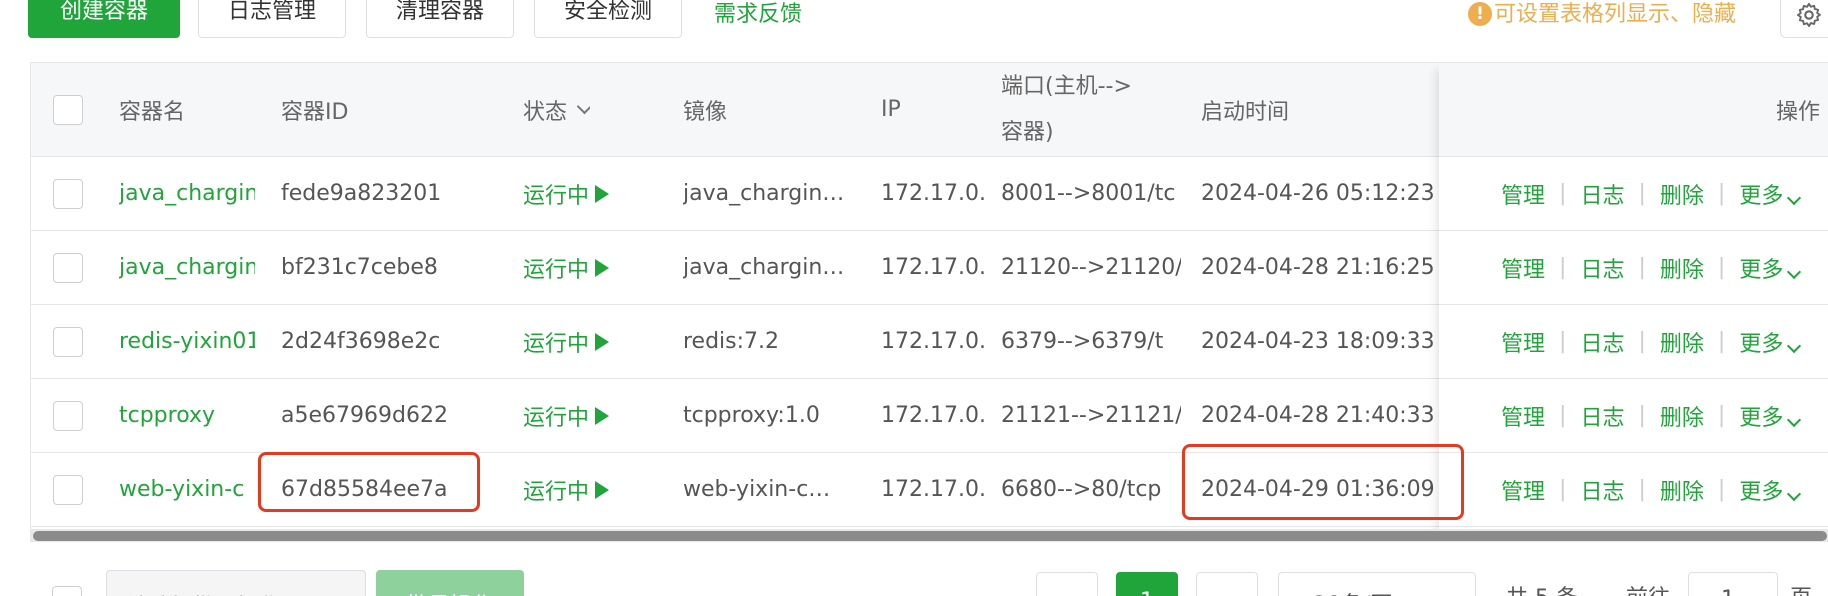 This screenshot has height=596, width=1828. What do you see at coordinates (1318, 193) in the screenshot?
I see `start-time: 2024-04-26 05:12:23` at bounding box center [1318, 193].